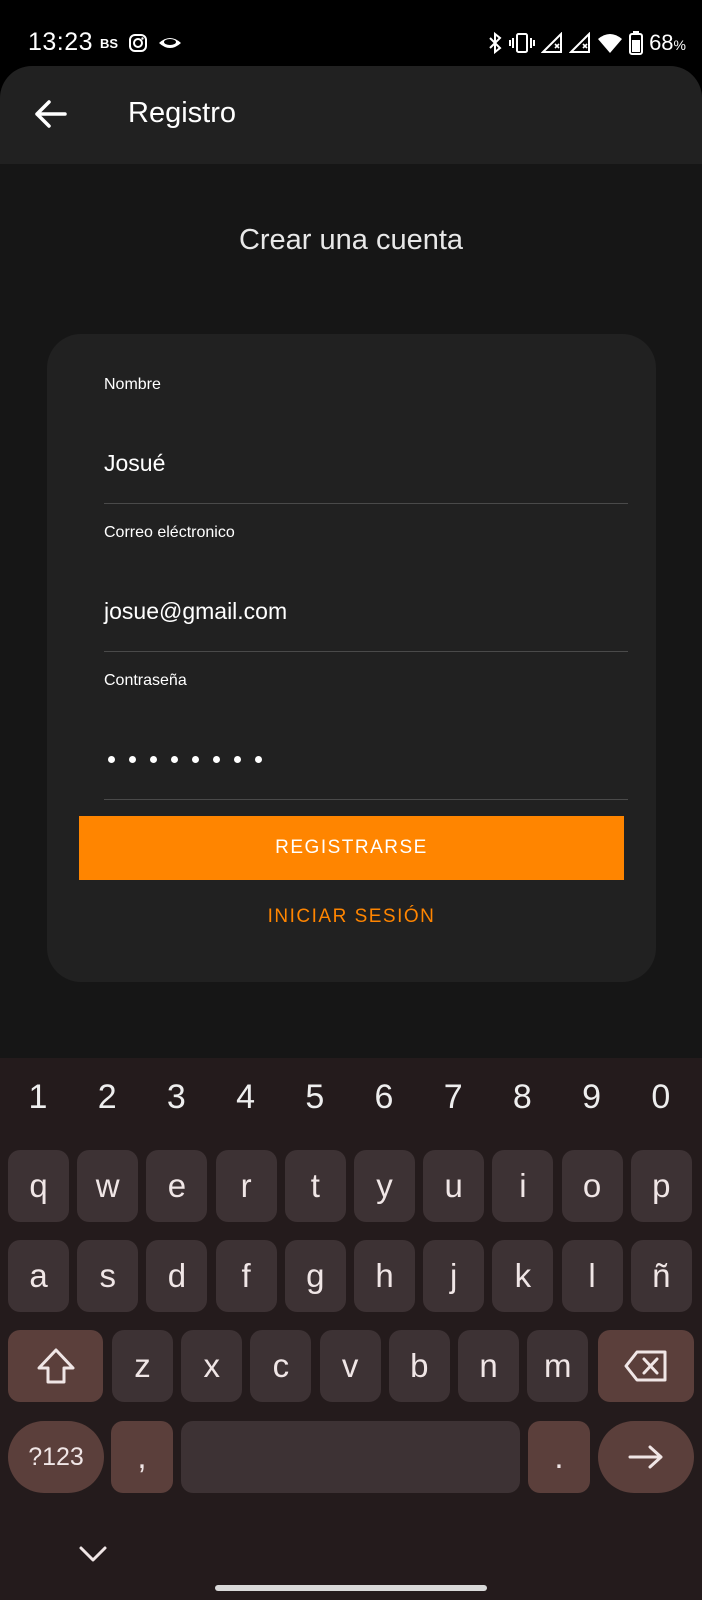 The image size is (702, 1600). Describe the element at coordinates (315, 1097) in the screenshot. I see `number-key: 5` at that location.